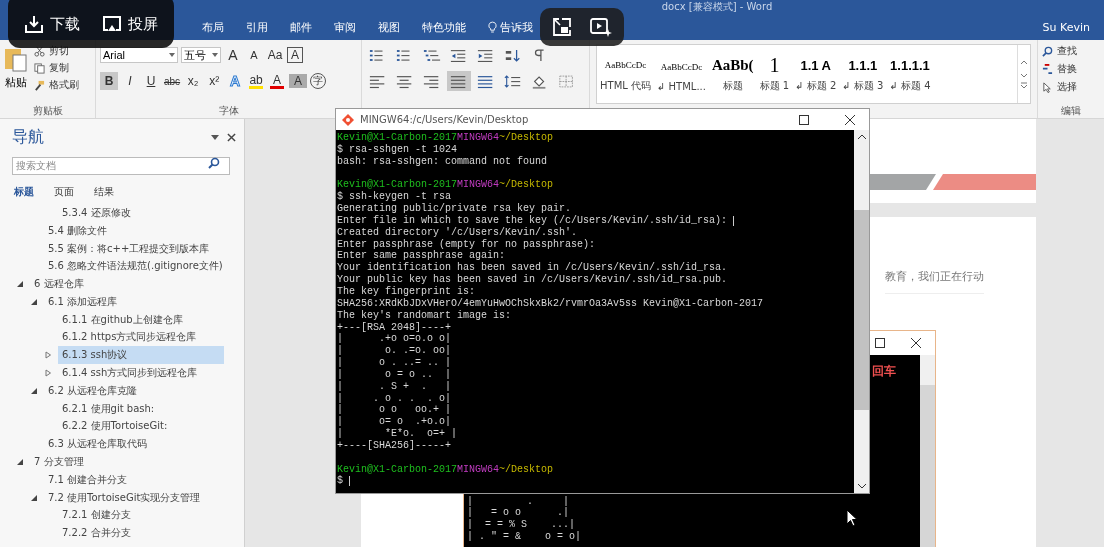 The height and width of the screenshot is (547, 1104). Describe the element at coordinates (16, 59) in the screenshot. I see `clipboard-icon` at that location.